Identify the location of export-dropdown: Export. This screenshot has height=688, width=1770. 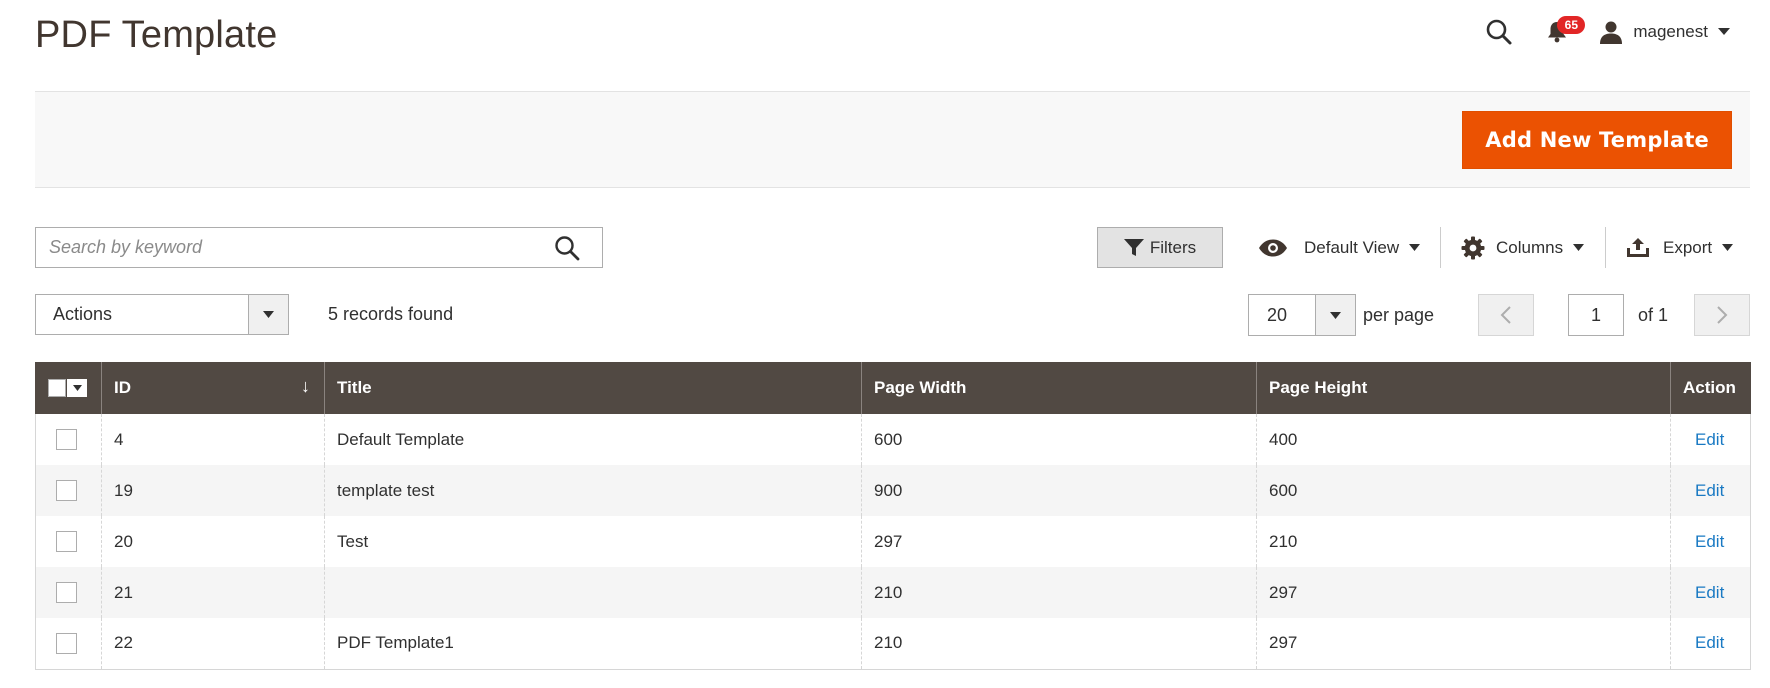
(1680, 247).